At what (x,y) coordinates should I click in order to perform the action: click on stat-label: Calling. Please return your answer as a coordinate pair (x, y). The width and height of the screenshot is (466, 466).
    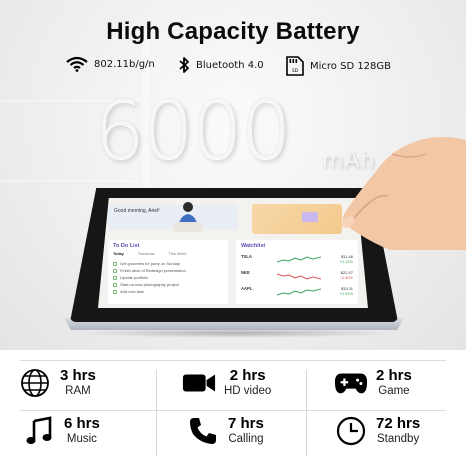
    Looking at the image, I should click on (246, 438).